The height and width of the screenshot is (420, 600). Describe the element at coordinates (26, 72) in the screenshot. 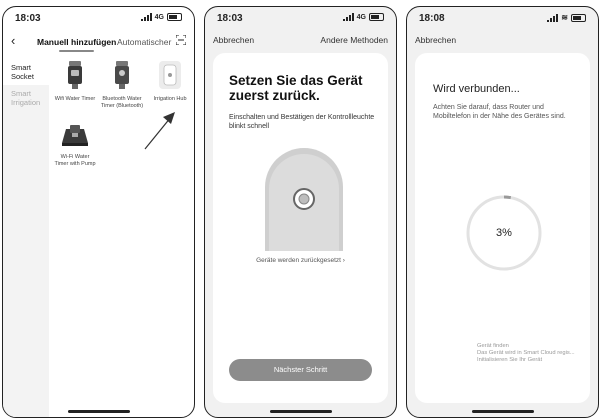

I see `category-smart-socket: Smart Socket` at that location.